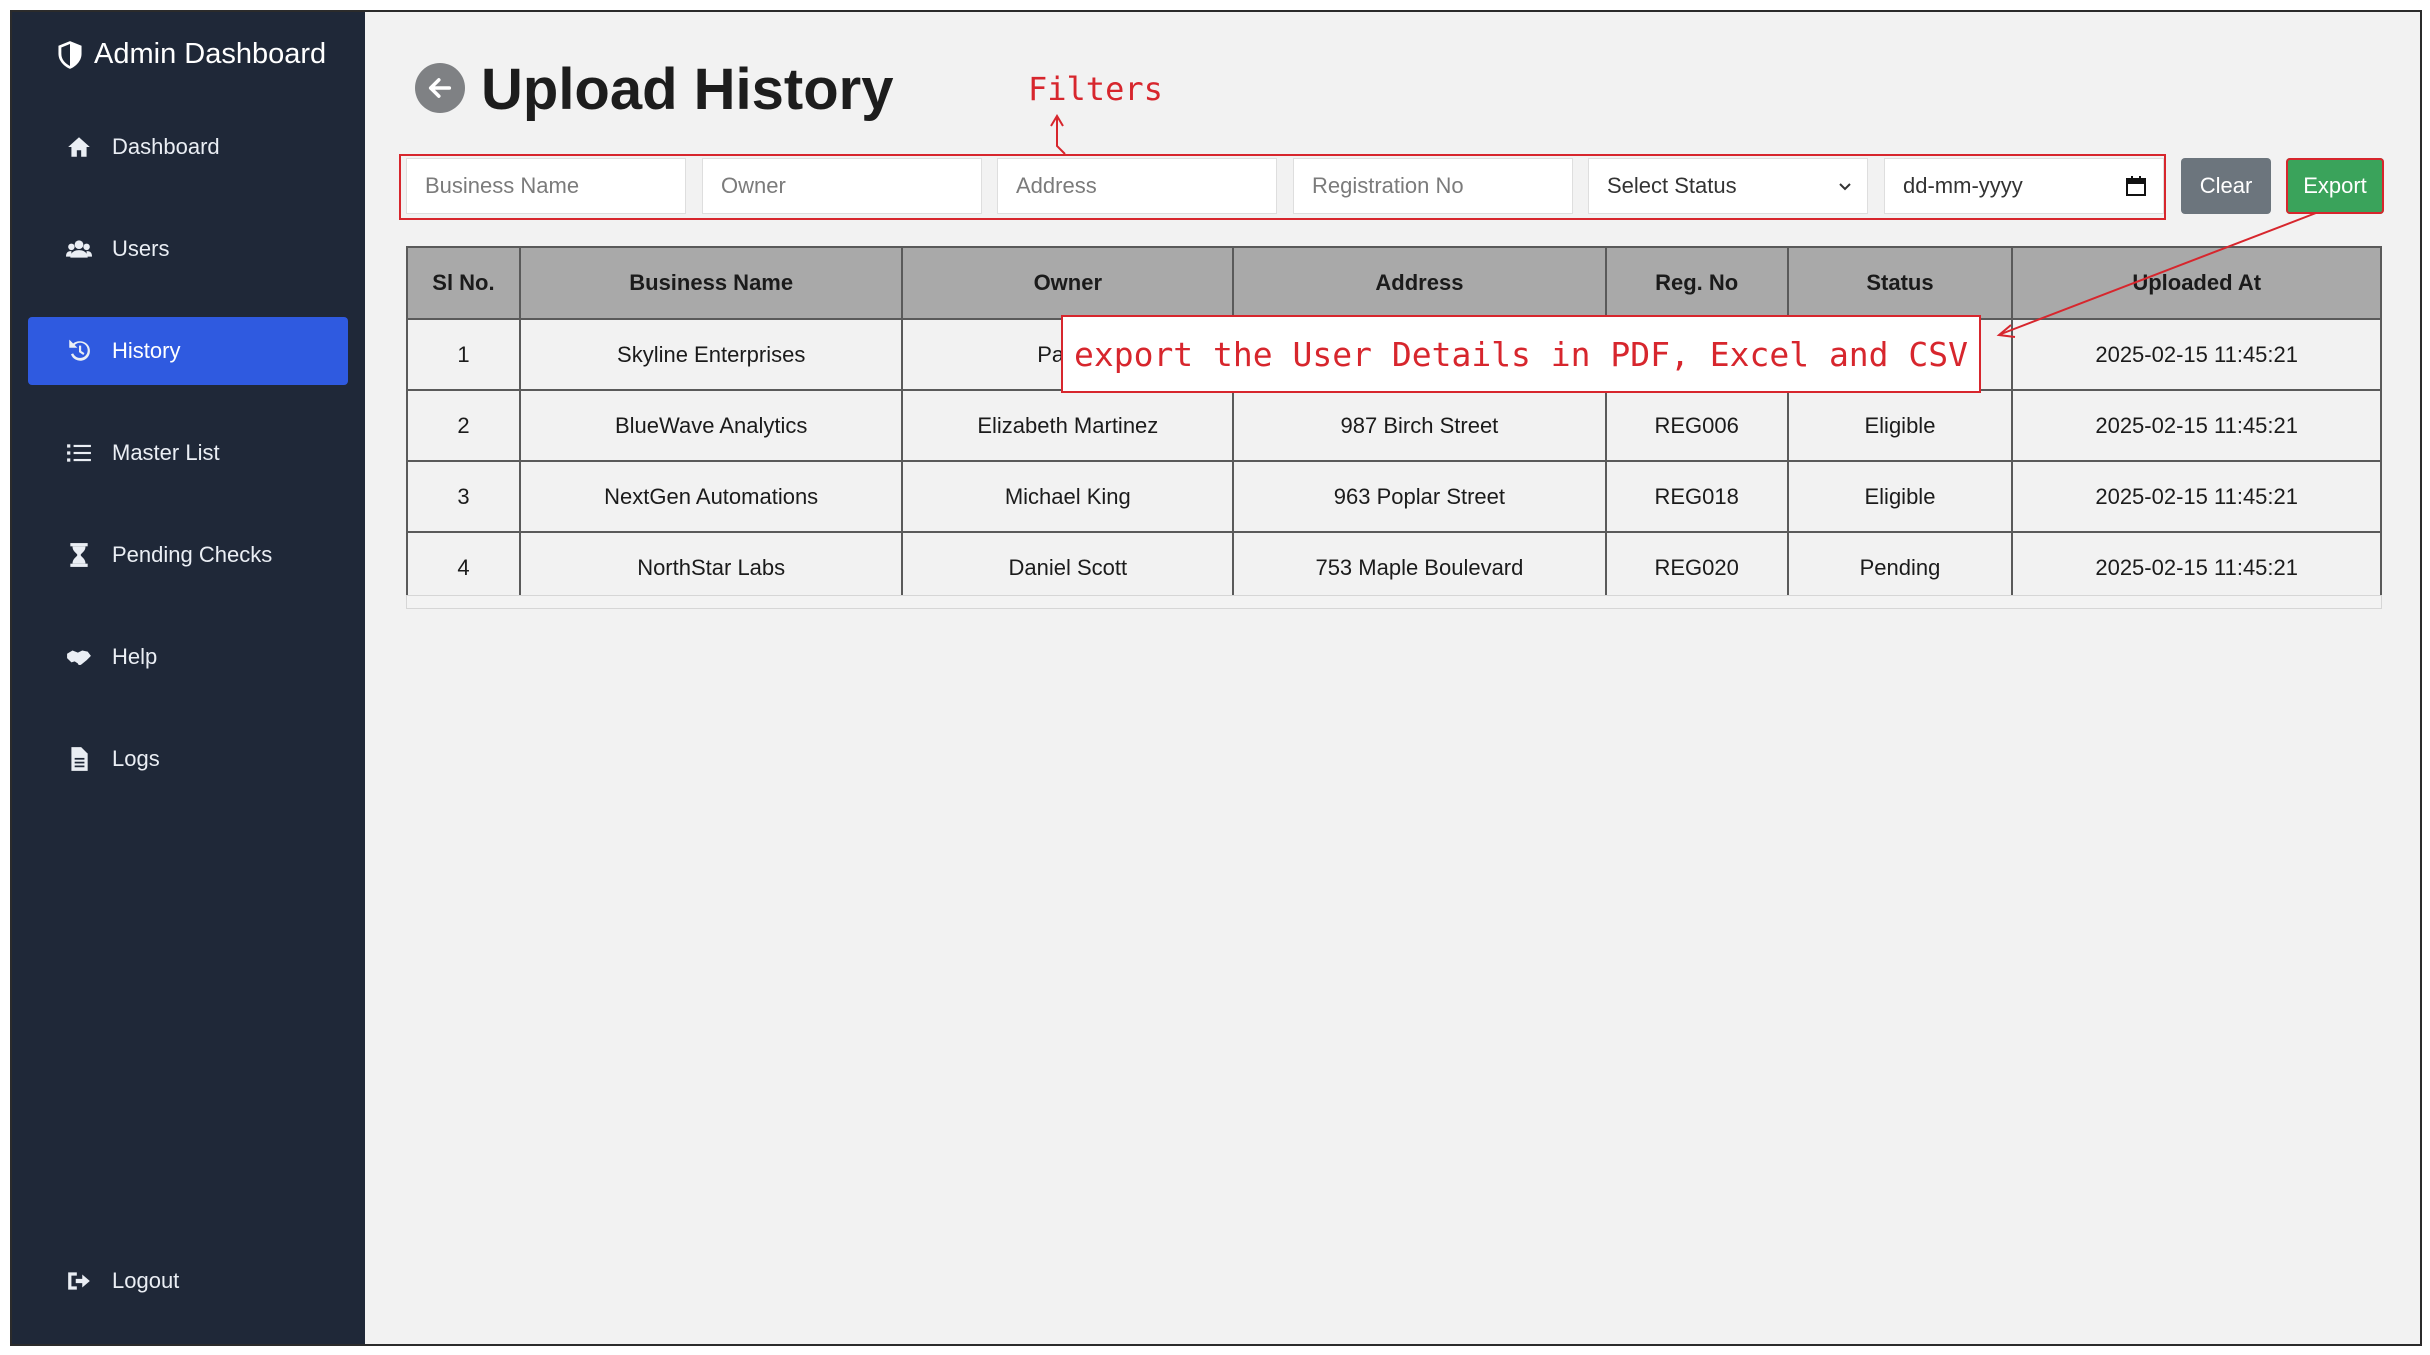 This screenshot has height=1355, width=2430. What do you see at coordinates (2335, 186) in the screenshot?
I see `export-button: Export` at bounding box center [2335, 186].